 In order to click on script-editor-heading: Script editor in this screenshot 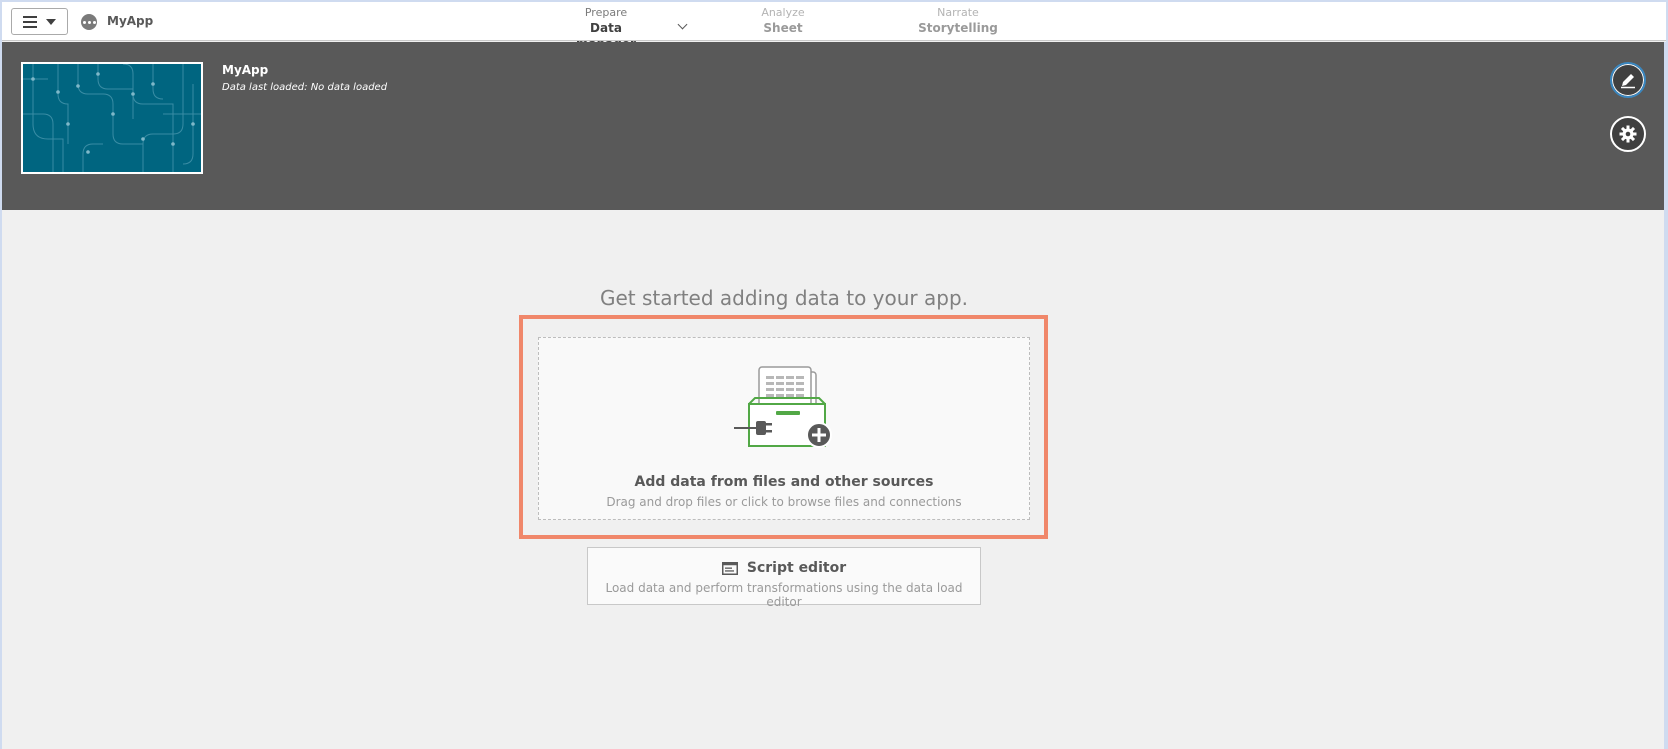, I will do `click(784, 568)`.